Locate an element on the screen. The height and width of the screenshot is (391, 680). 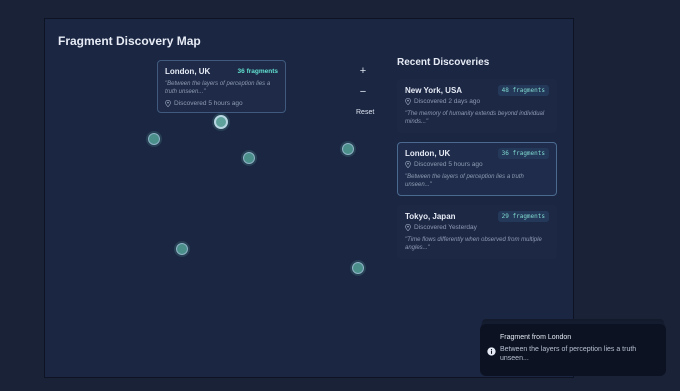
fragment-count-badge: 48 fragments is located at coordinates (523, 90).